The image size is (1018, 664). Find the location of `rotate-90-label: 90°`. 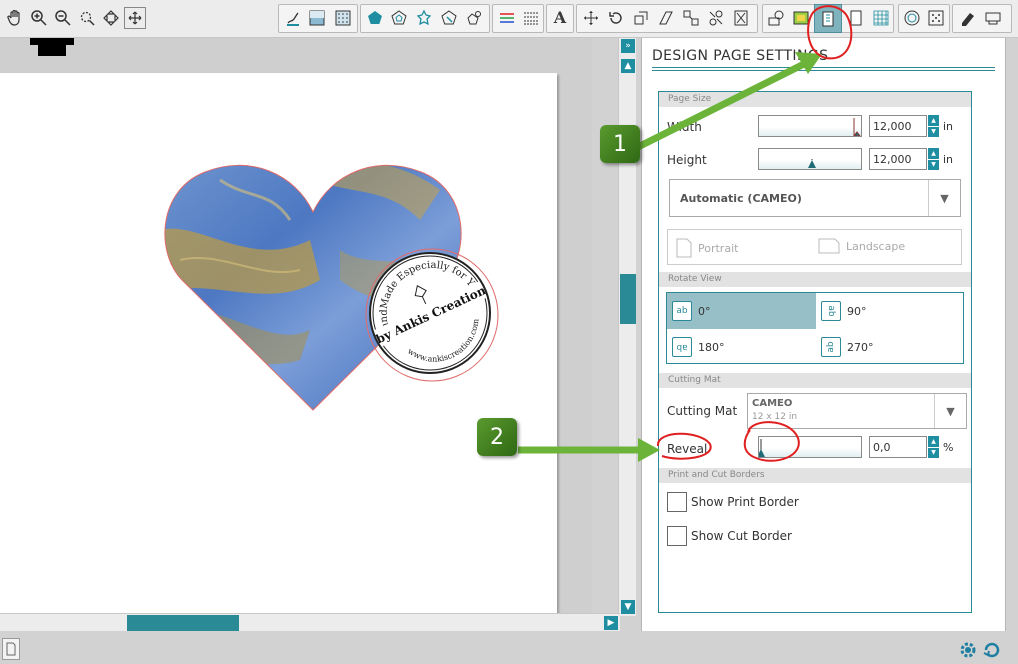

rotate-90-label: 90° is located at coordinates (857, 311).